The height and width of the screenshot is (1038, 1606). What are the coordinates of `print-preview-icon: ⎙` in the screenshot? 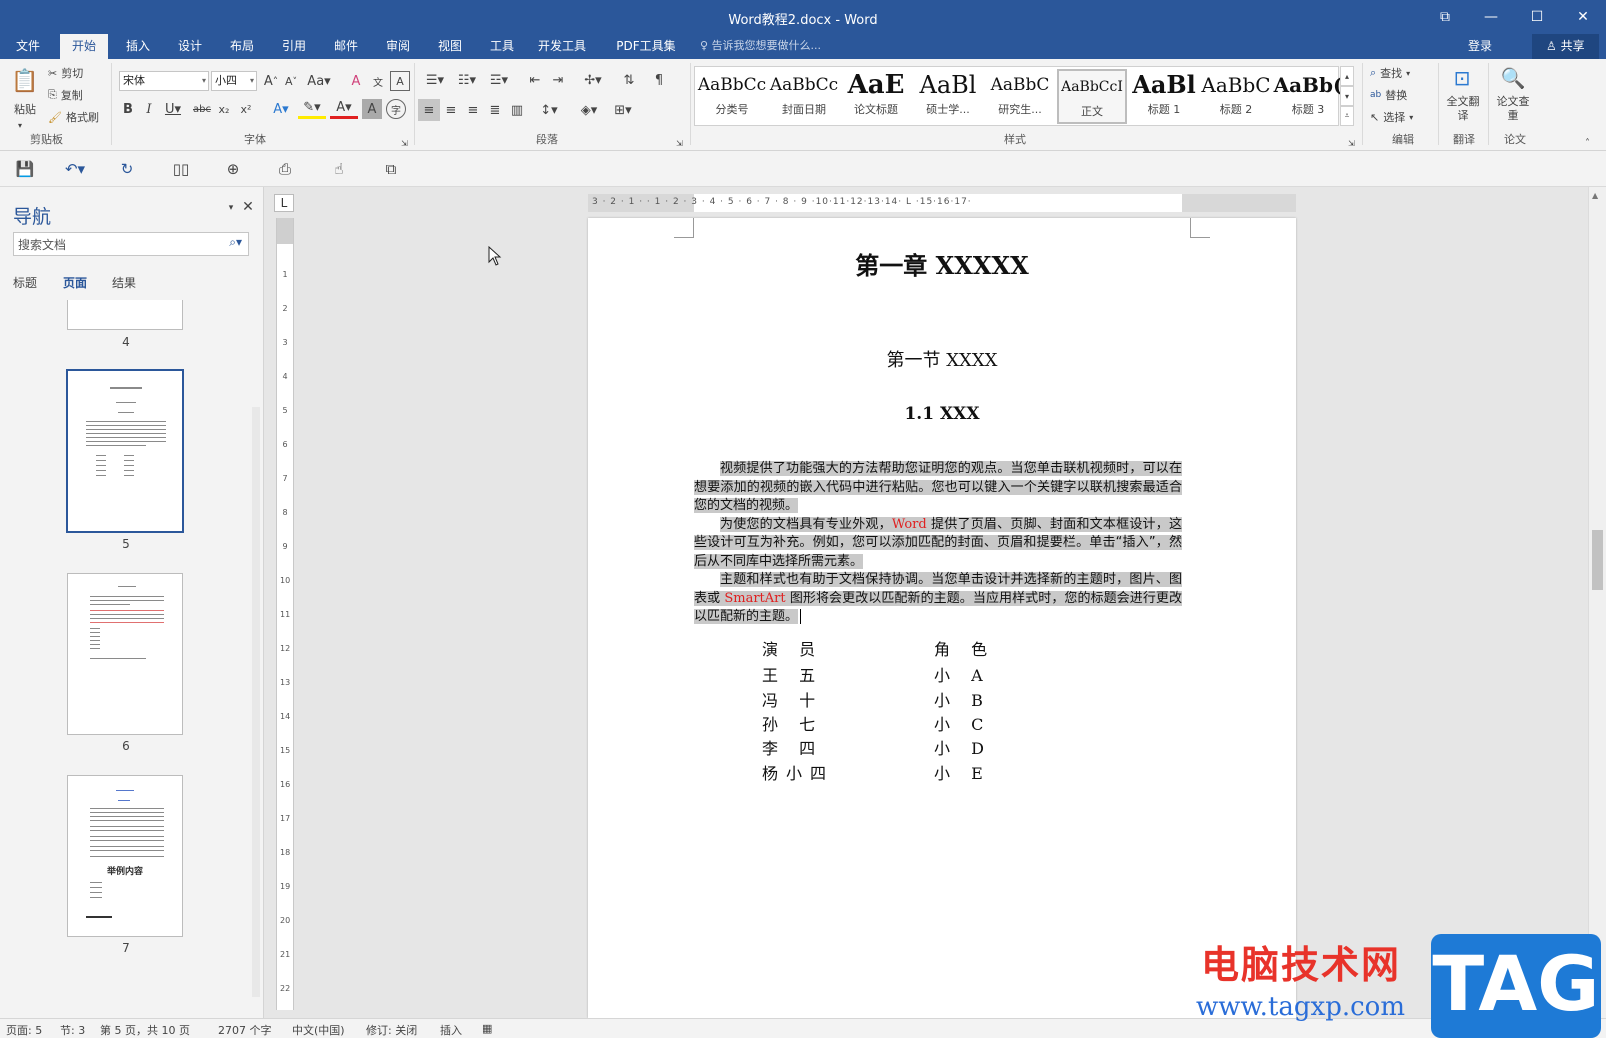 It's located at (285, 169).